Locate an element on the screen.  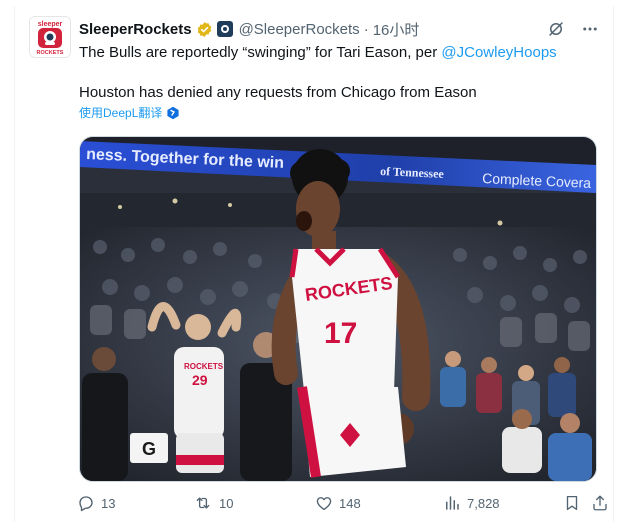
share-icon is located at coordinates (600, 503).